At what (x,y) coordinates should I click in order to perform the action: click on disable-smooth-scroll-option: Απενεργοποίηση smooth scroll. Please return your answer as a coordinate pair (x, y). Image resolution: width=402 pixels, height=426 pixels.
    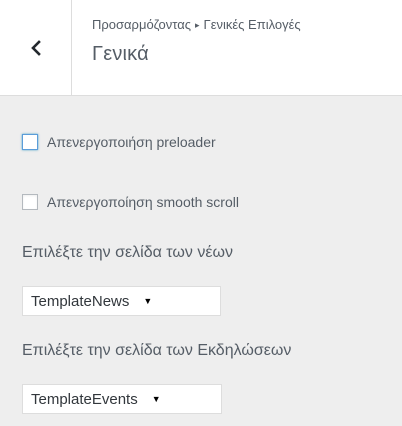
    Looking at the image, I should click on (130, 202).